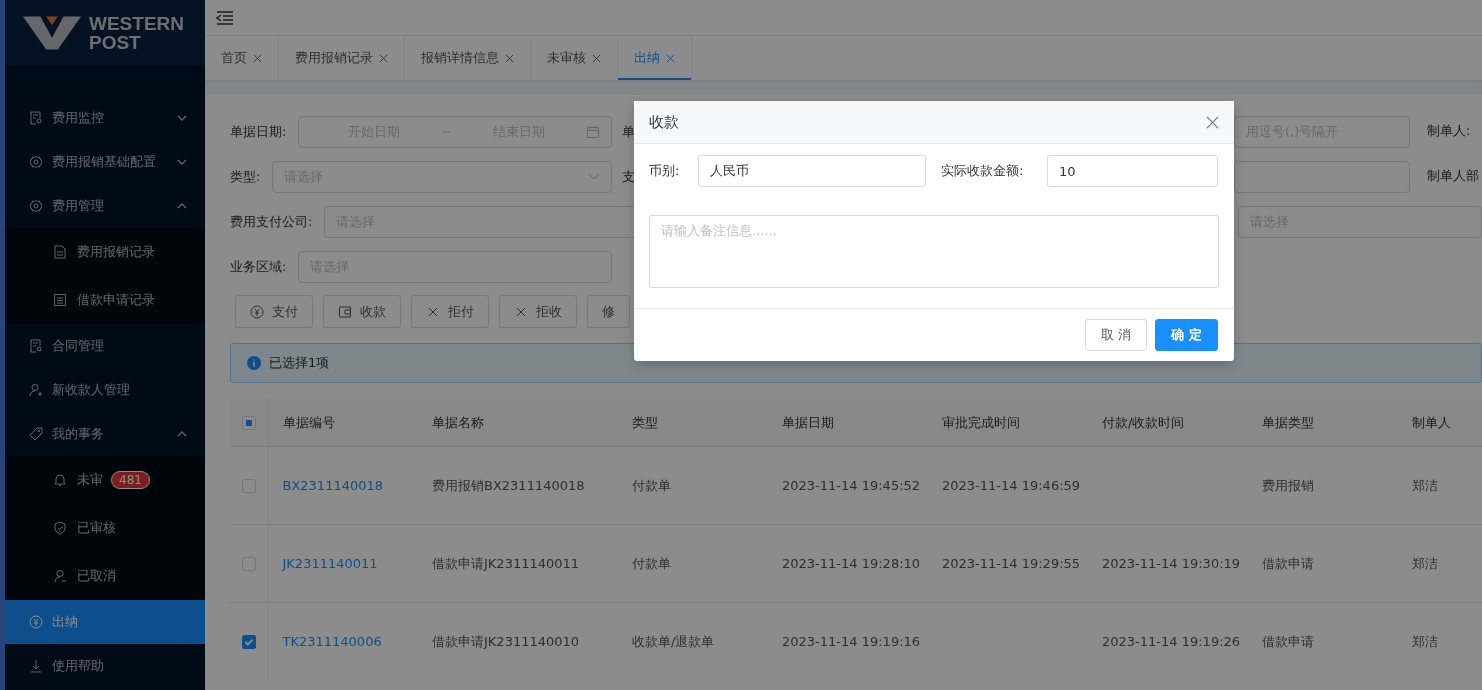 This screenshot has width=1482, height=690. Describe the element at coordinates (249, 642) in the screenshot. I see `row-checkbox` at that location.